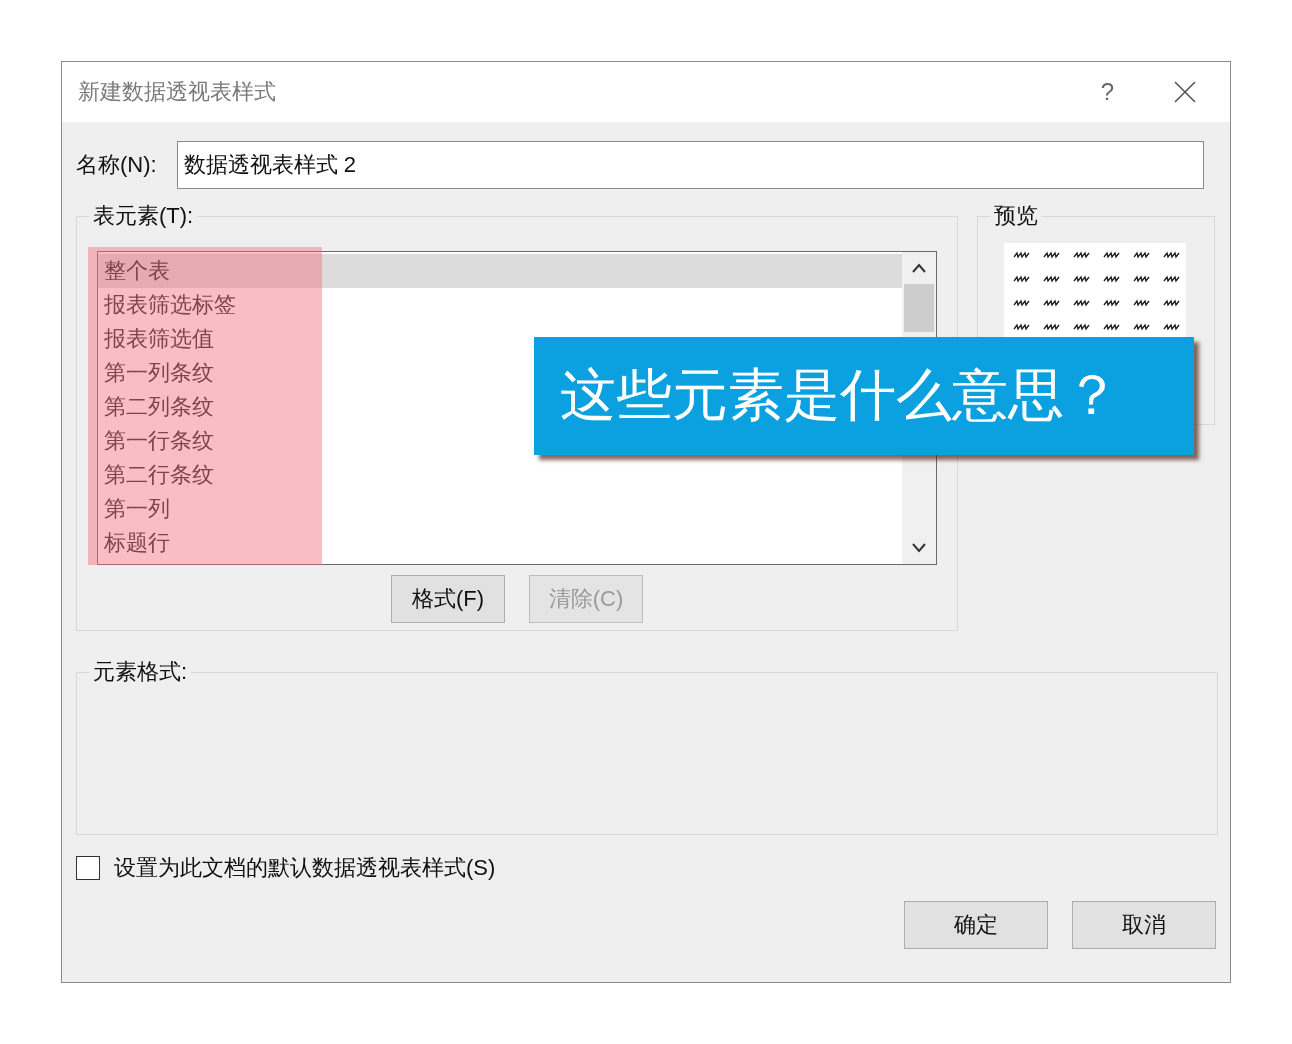 The image size is (1292, 1044). What do you see at coordinates (500, 305) in the screenshot?
I see `list-item: 报表筛选标签` at bounding box center [500, 305].